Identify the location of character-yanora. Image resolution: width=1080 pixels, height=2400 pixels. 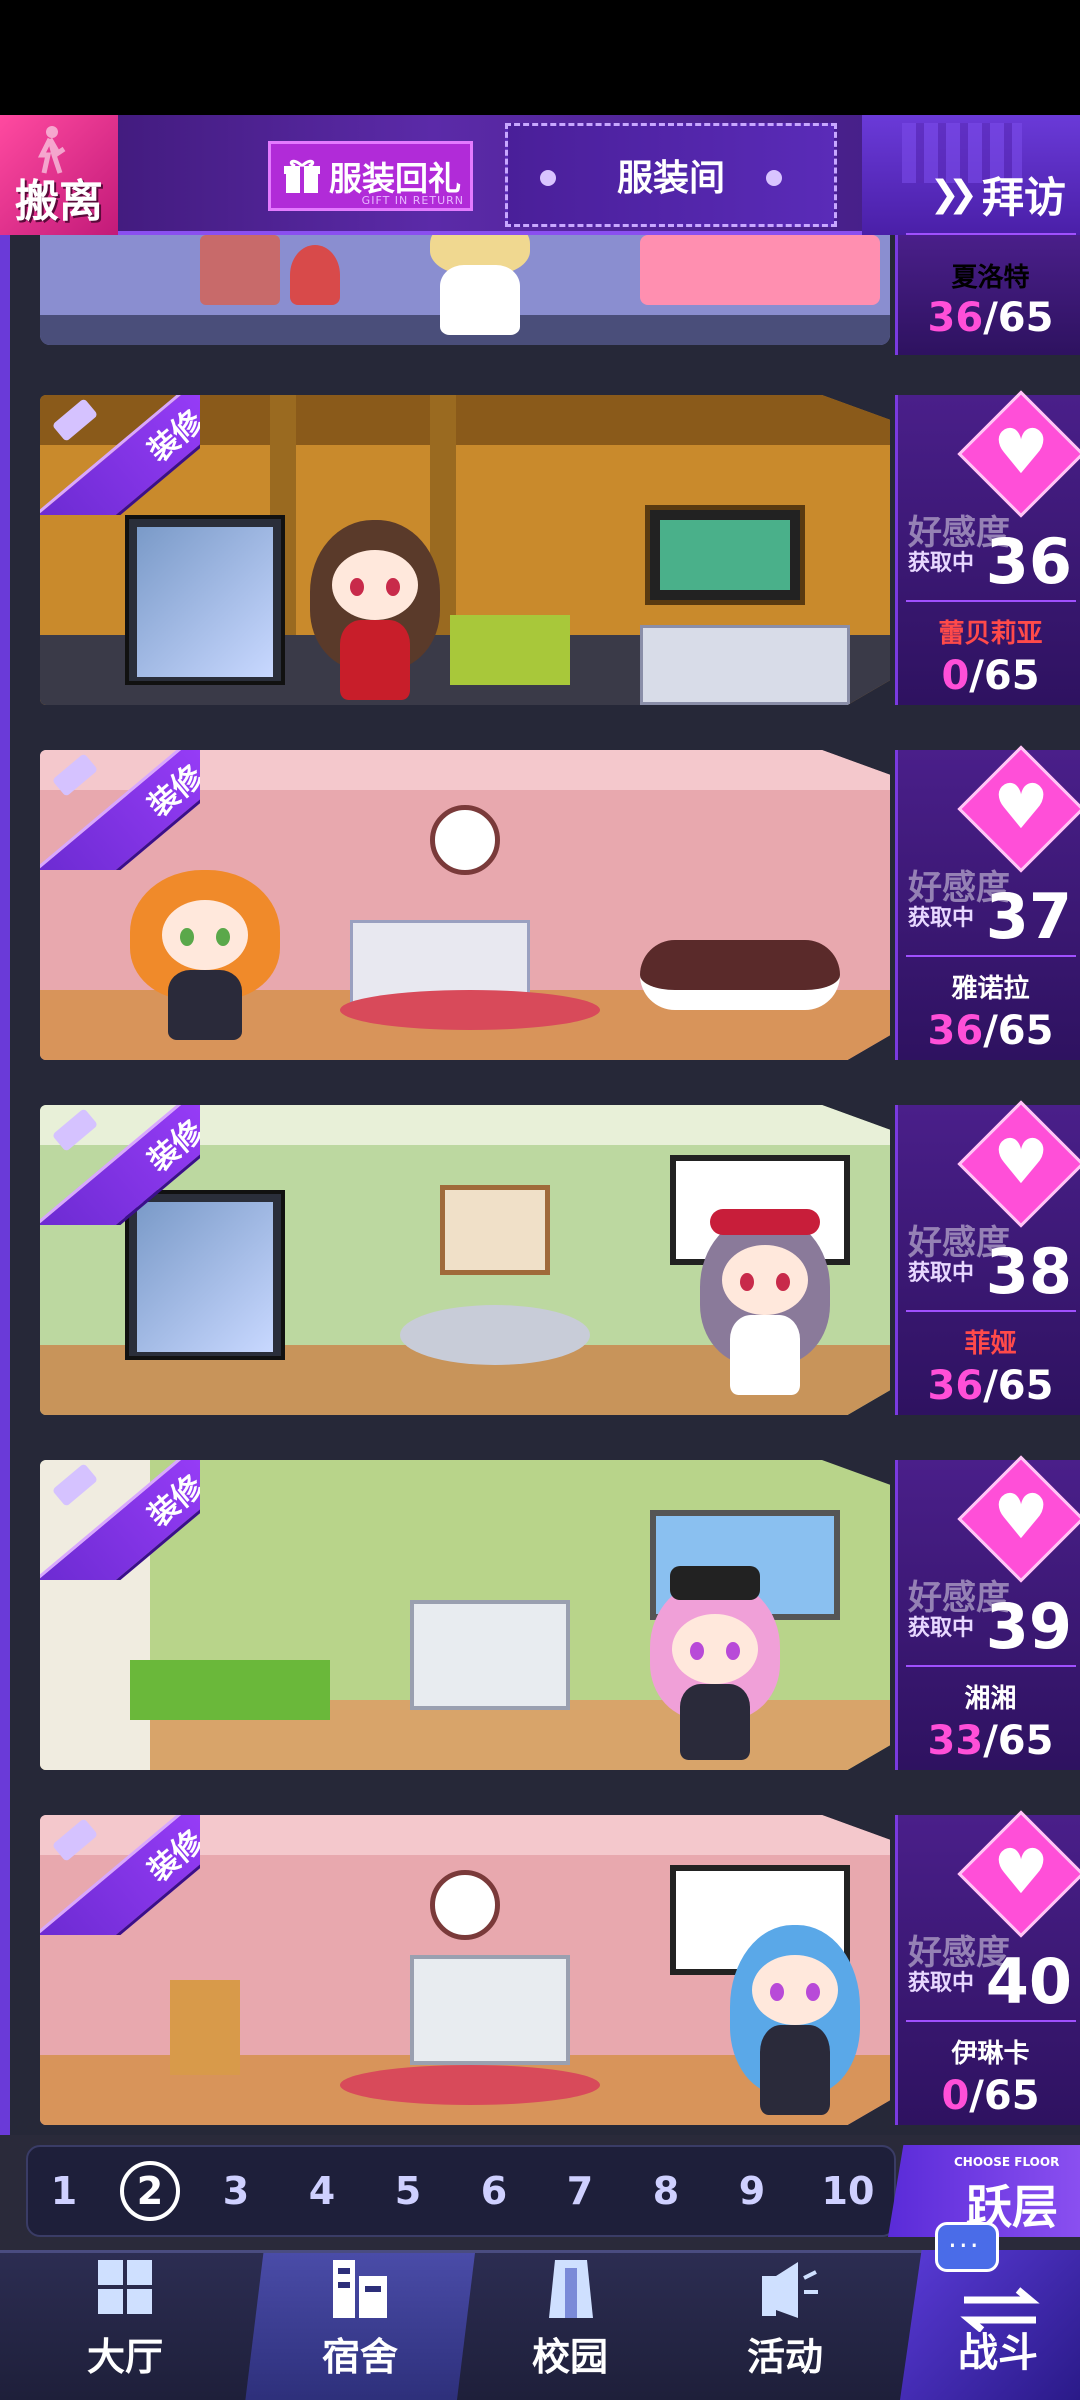
(205, 955).